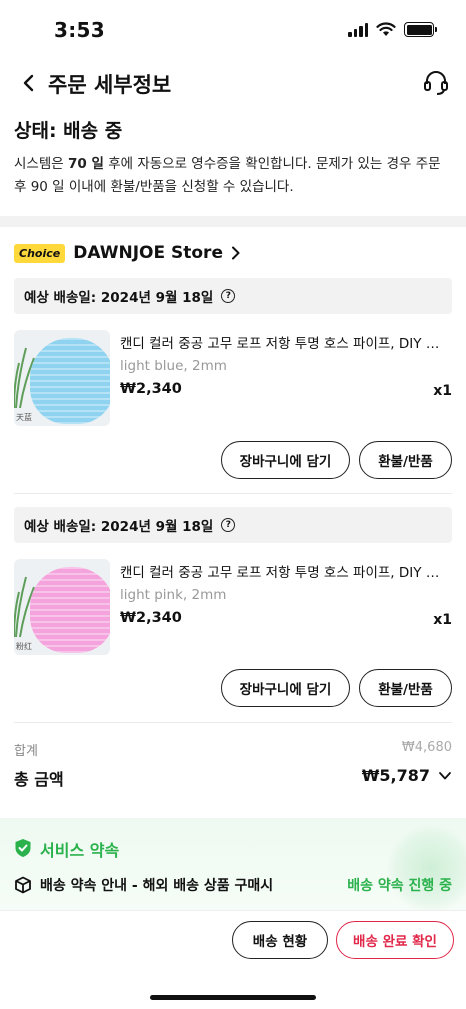 The width and height of the screenshot is (466, 1009). Describe the element at coordinates (235, 253) in the screenshot. I see `chevron-right-icon` at that location.